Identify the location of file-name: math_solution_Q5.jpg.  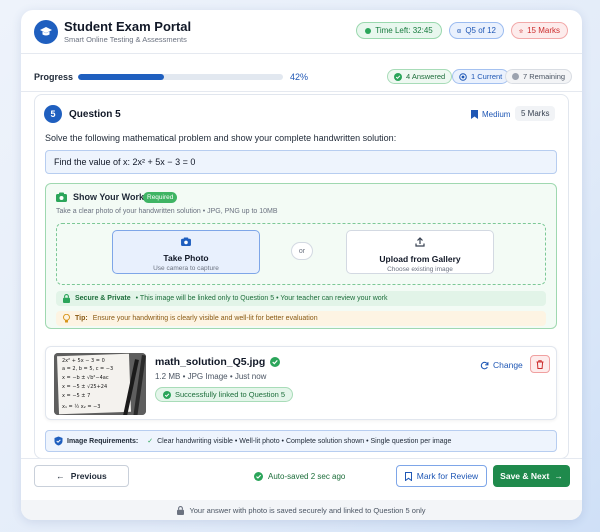
(218, 362).